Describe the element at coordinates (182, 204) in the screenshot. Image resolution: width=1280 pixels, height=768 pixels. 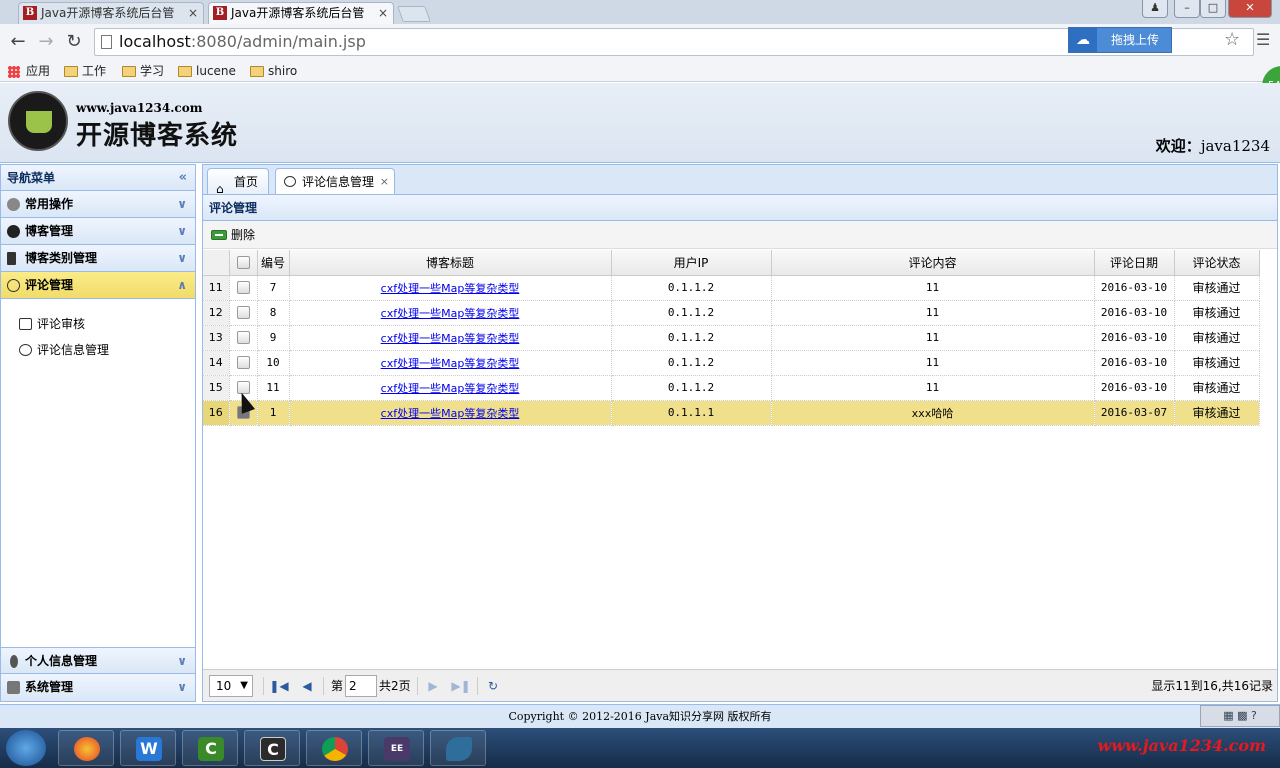
I see `expand-icon: ∨` at that location.